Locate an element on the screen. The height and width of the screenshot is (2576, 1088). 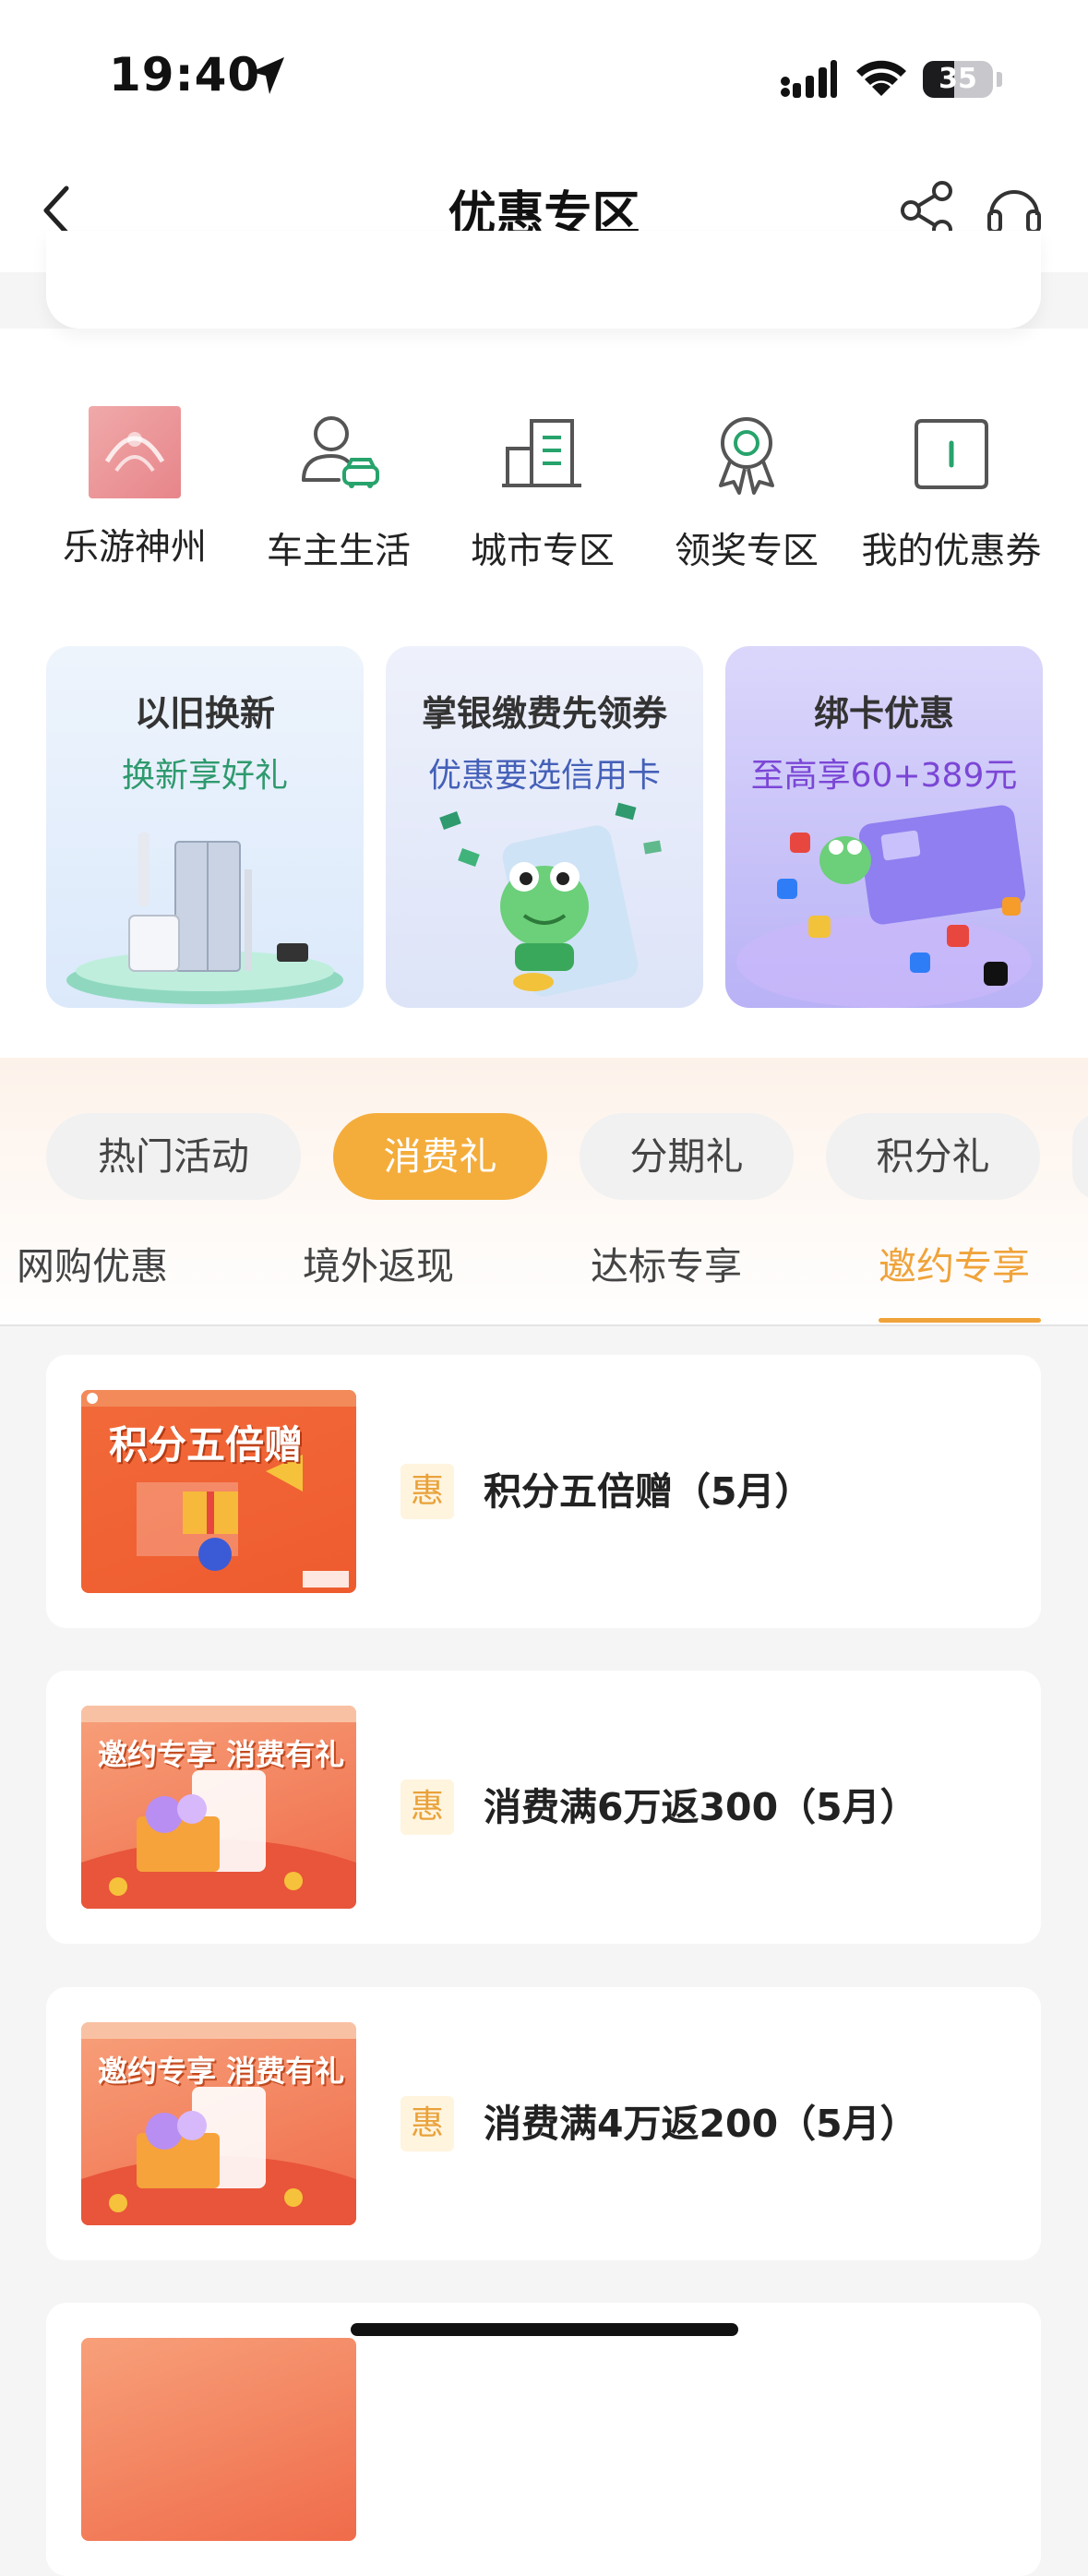
banner-title: 绑卡优惠 is located at coordinates (884, 714).